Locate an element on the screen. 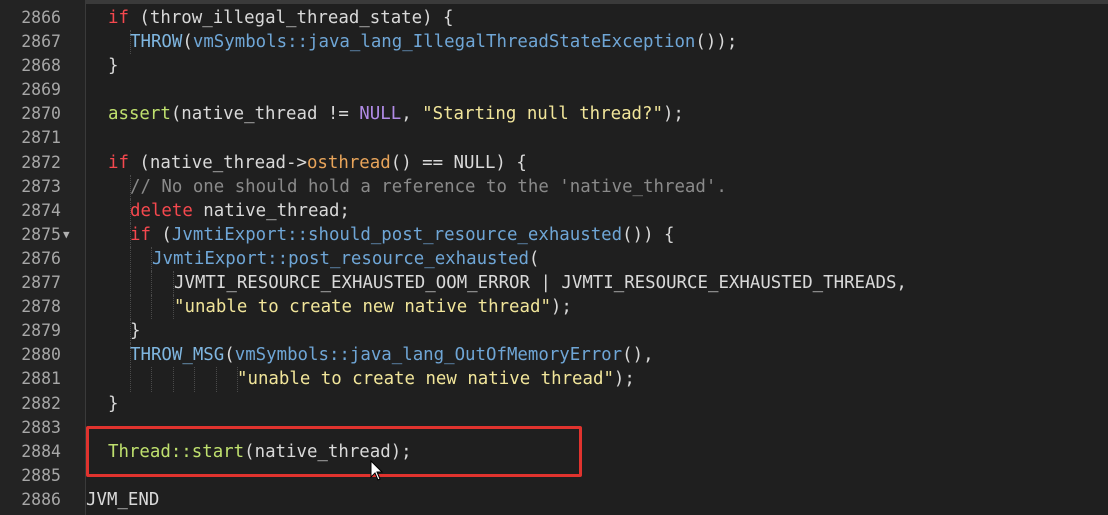  line-number: 2885 is located at coordinates (41, 475).